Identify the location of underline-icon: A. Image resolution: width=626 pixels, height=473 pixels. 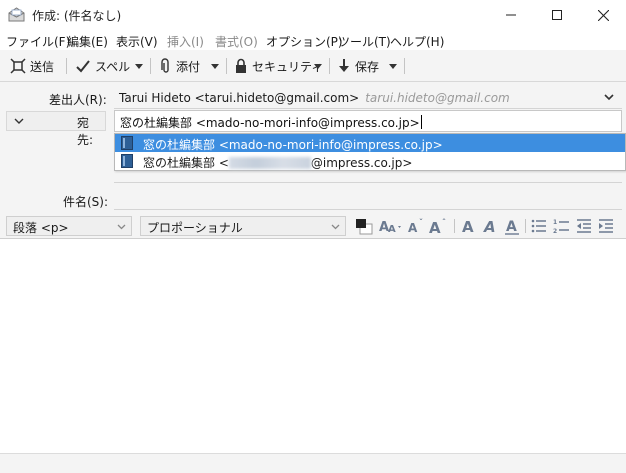
(512, 226).